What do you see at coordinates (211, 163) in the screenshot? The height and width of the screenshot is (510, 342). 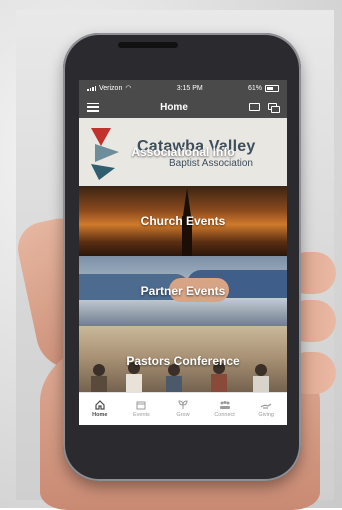 I see `logo-subtitle: Baptist Association` at bounding box center [211, 163].